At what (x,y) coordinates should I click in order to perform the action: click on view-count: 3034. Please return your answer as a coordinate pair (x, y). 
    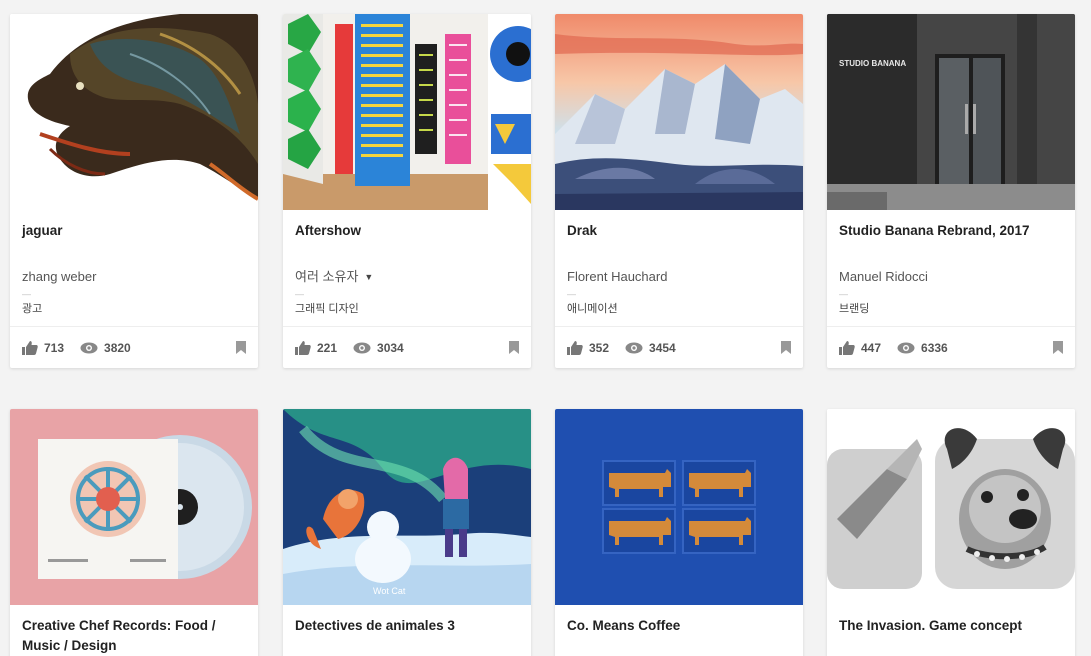
    Looking at the image, I should click on (378, 348).